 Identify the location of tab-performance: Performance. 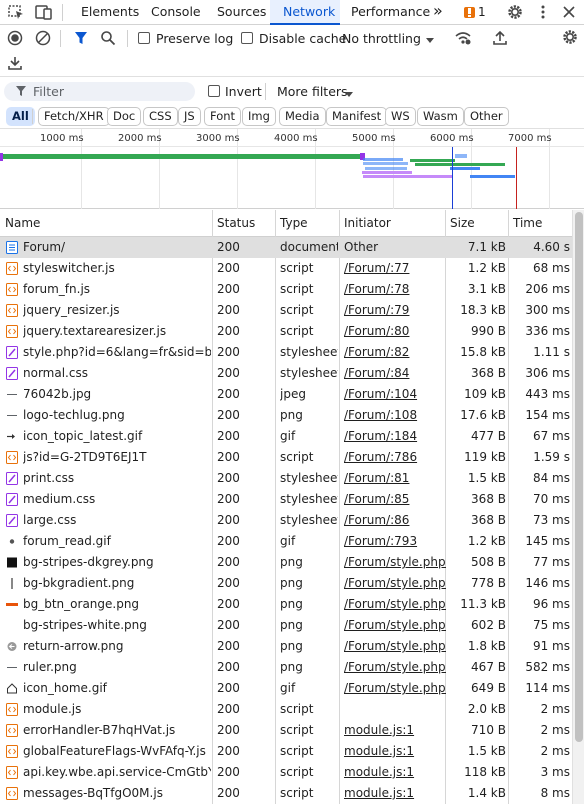
(390, 12).